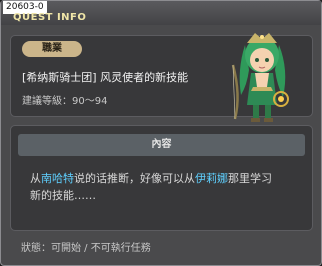 This screenshot has height=266, width=322. I want to click on quest-status: 狀態：可開始 / 不可執行任務, so click(86, 248).